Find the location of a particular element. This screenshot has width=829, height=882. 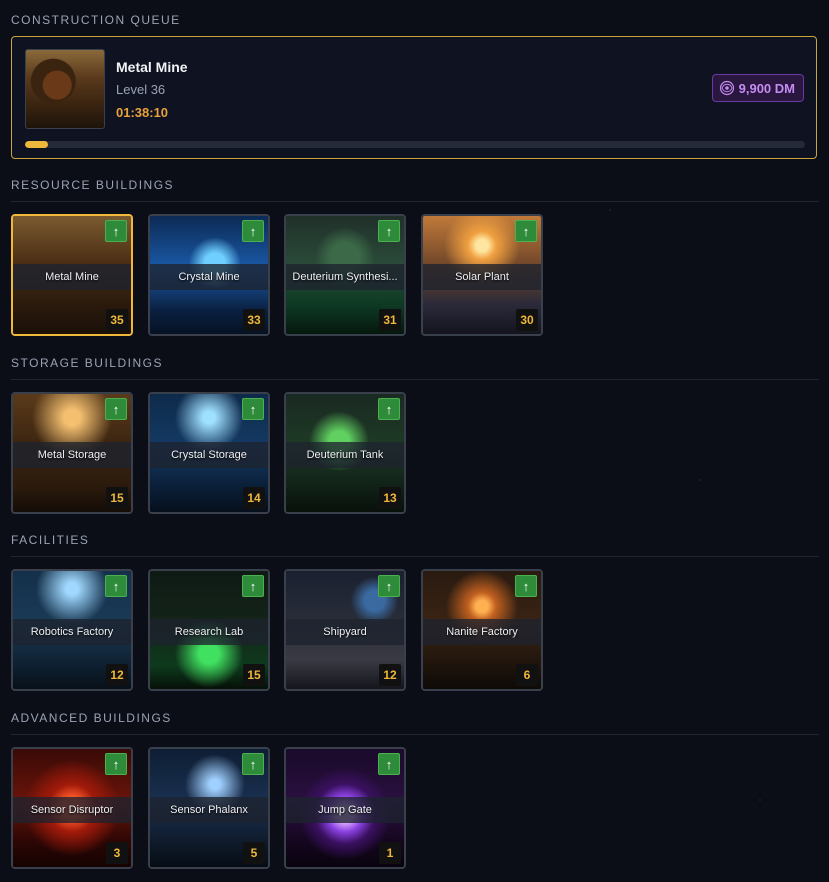

building-name: Shipyard is located at coordinates (345, 632).